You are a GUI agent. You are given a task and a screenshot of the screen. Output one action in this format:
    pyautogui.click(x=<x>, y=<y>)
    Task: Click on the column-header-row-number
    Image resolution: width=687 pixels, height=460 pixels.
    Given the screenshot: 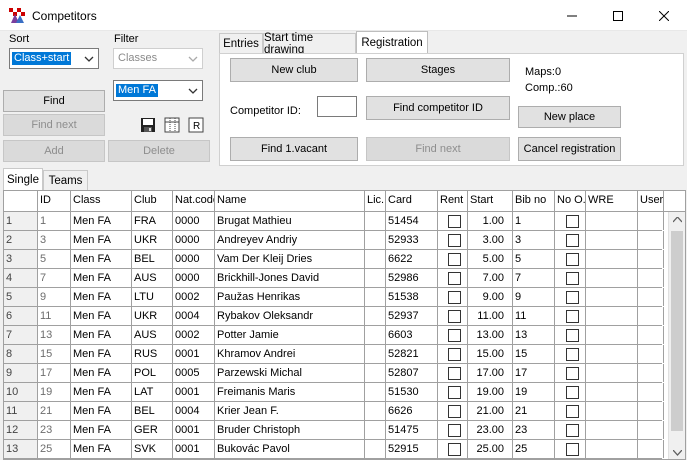 What is the action you would take?
    pyautogui.click(x=21, y=201)
    